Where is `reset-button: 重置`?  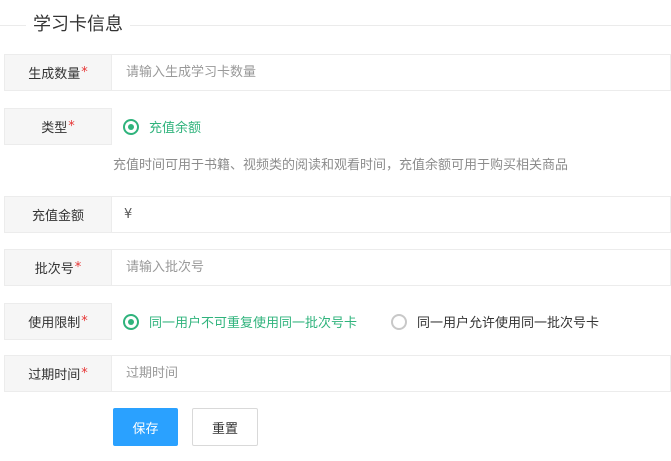 reset-button: 重置 is located at coordinates (225, 427).